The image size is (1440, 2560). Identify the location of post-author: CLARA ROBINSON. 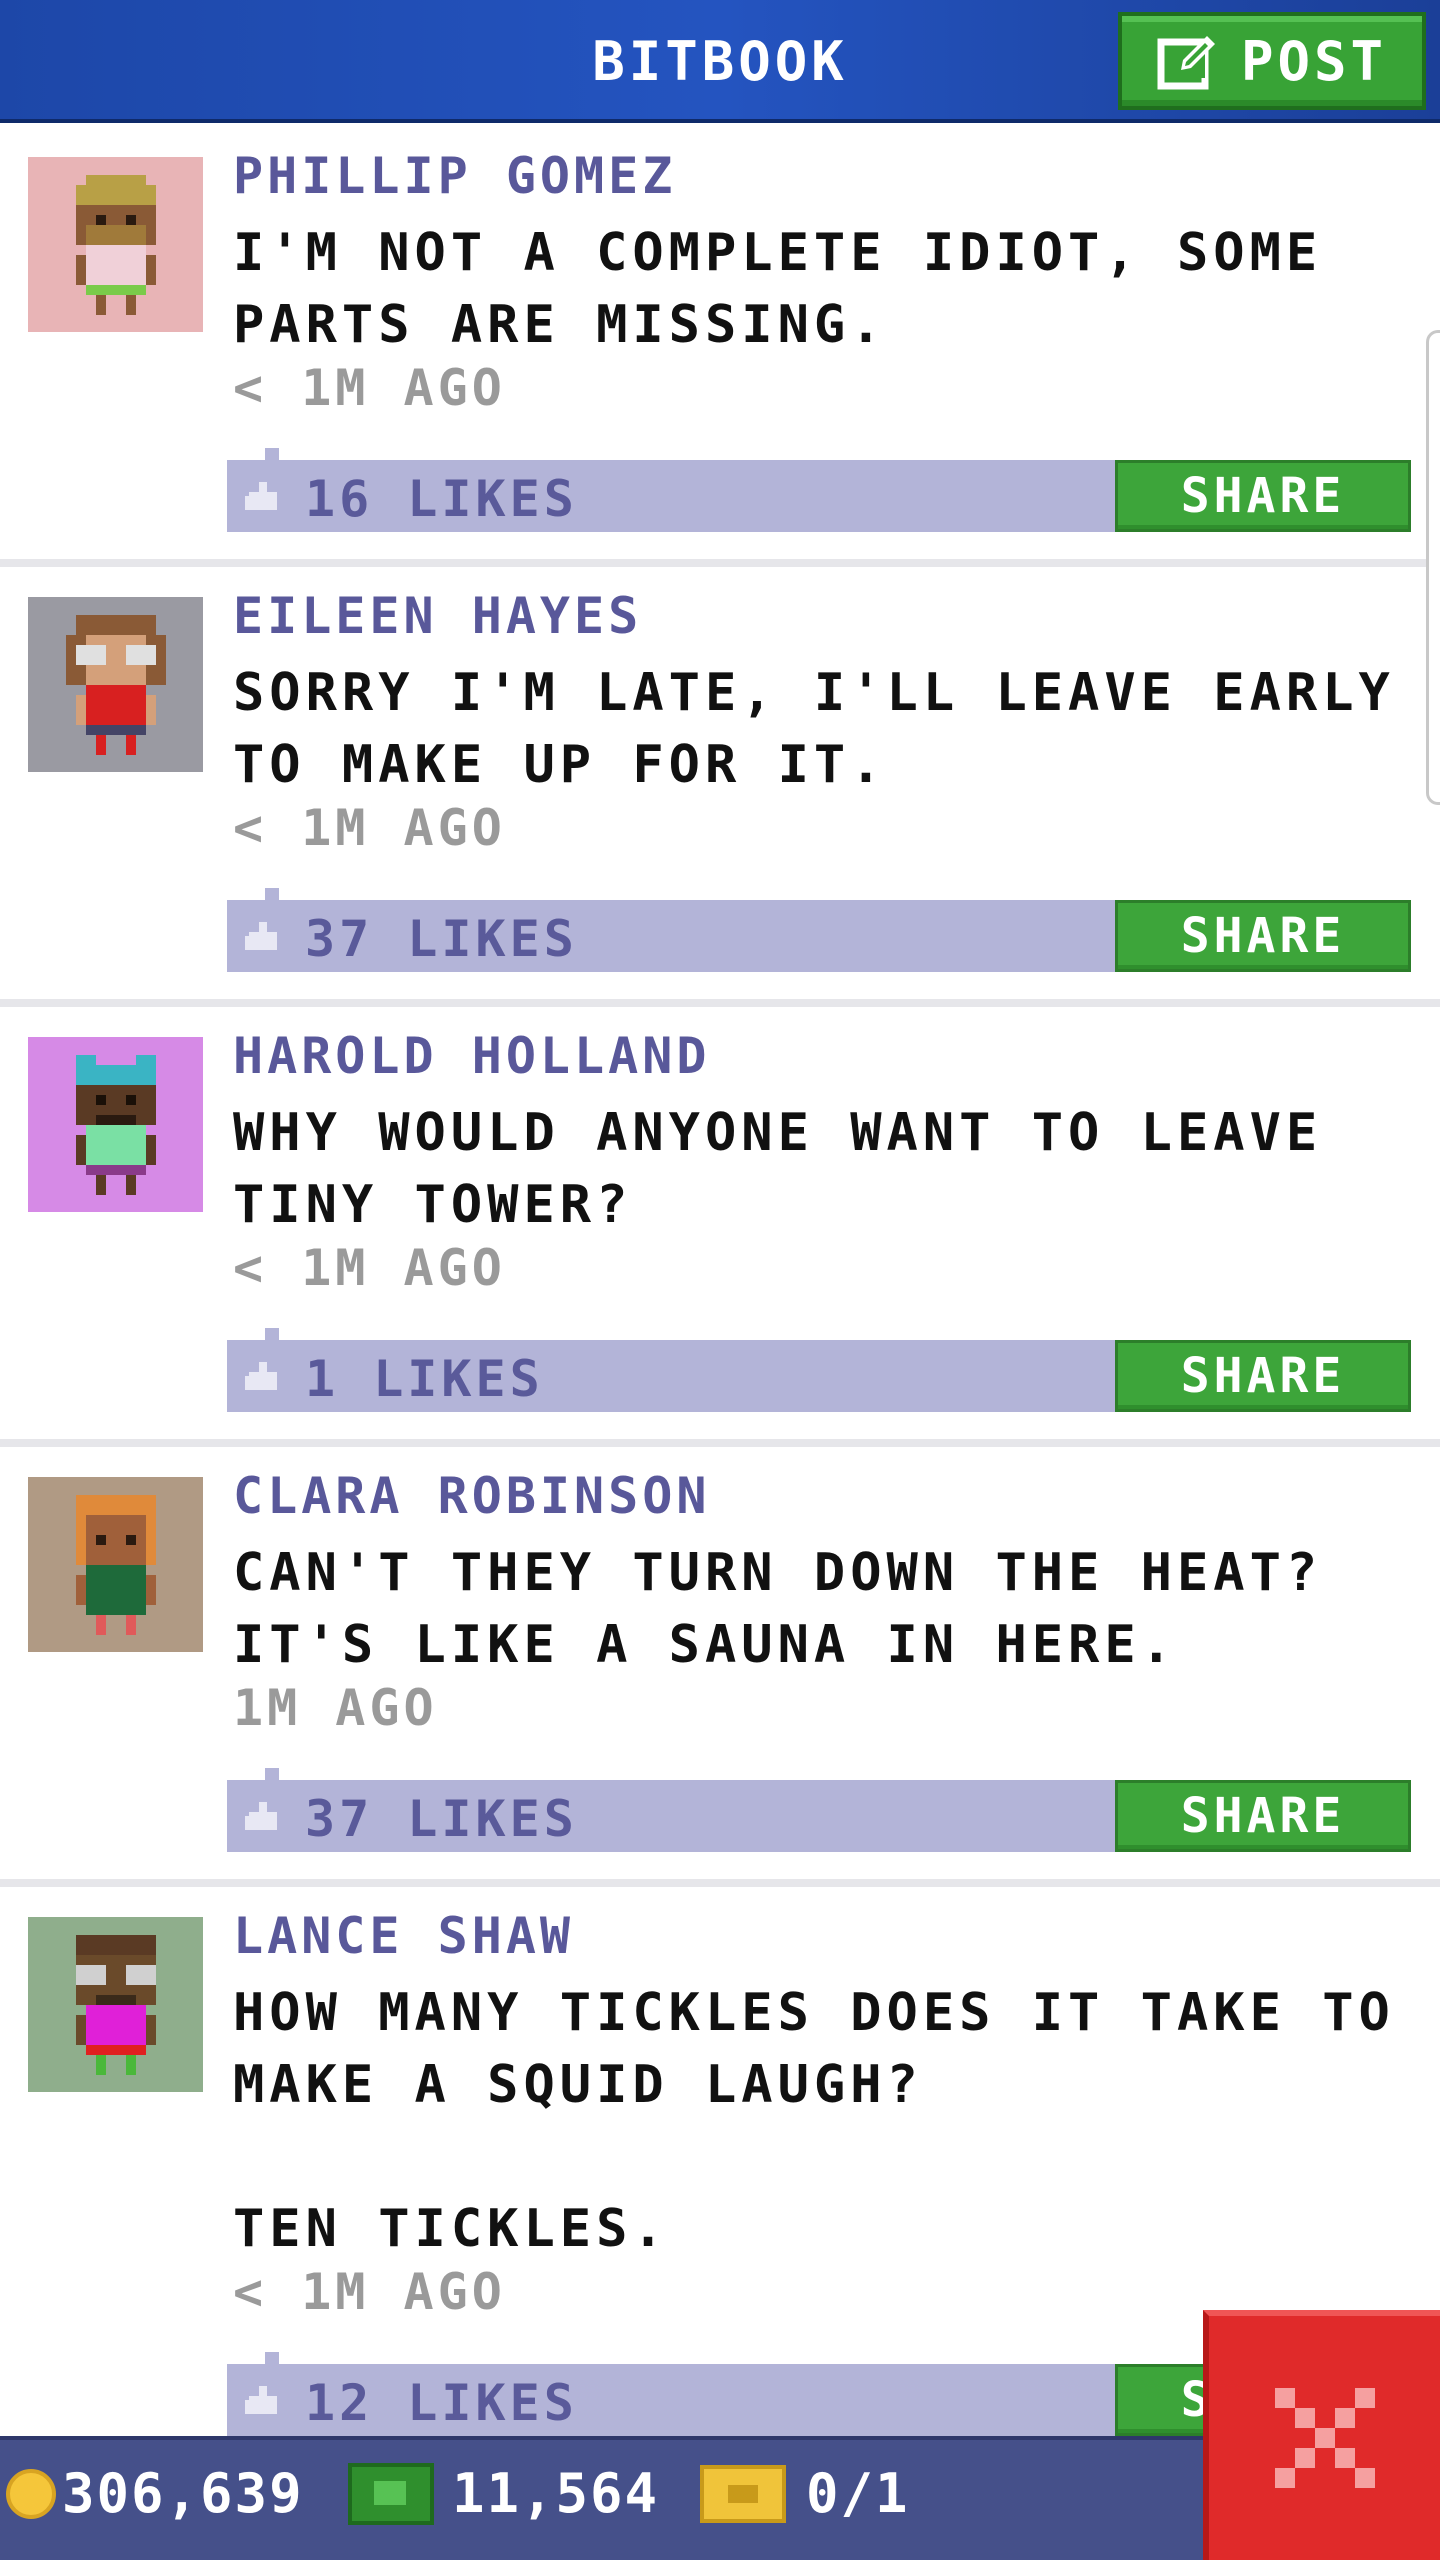
(471, 1496).